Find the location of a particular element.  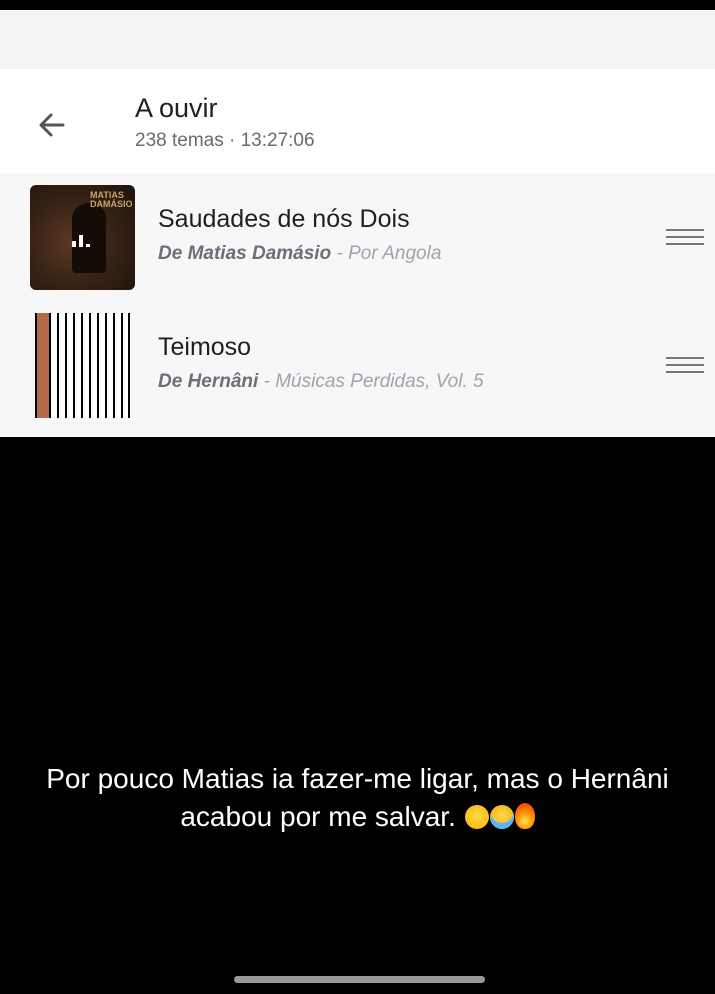

top-edge is located at coordinates (357, 5).